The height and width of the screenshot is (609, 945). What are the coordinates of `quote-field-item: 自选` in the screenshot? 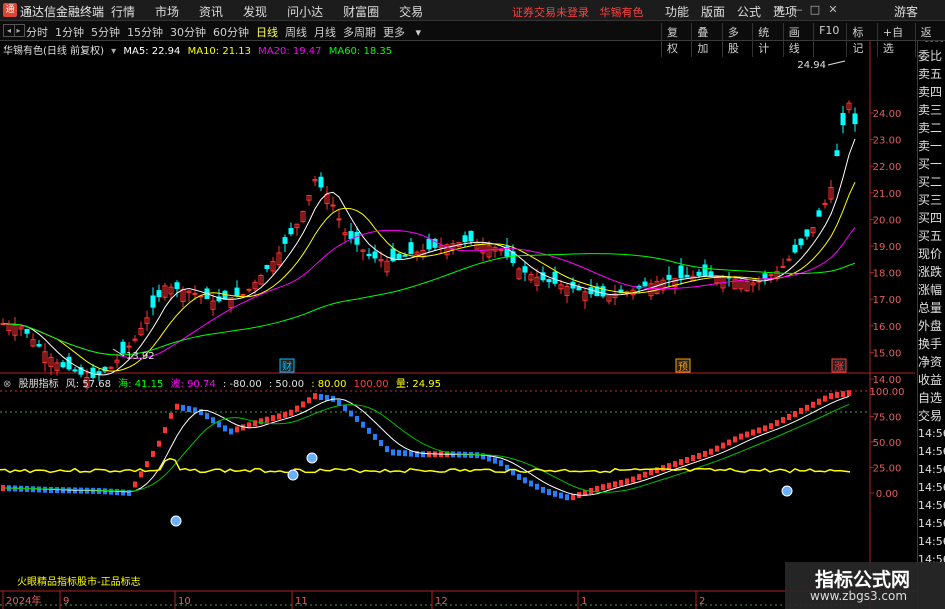 It's located at (931, 398).